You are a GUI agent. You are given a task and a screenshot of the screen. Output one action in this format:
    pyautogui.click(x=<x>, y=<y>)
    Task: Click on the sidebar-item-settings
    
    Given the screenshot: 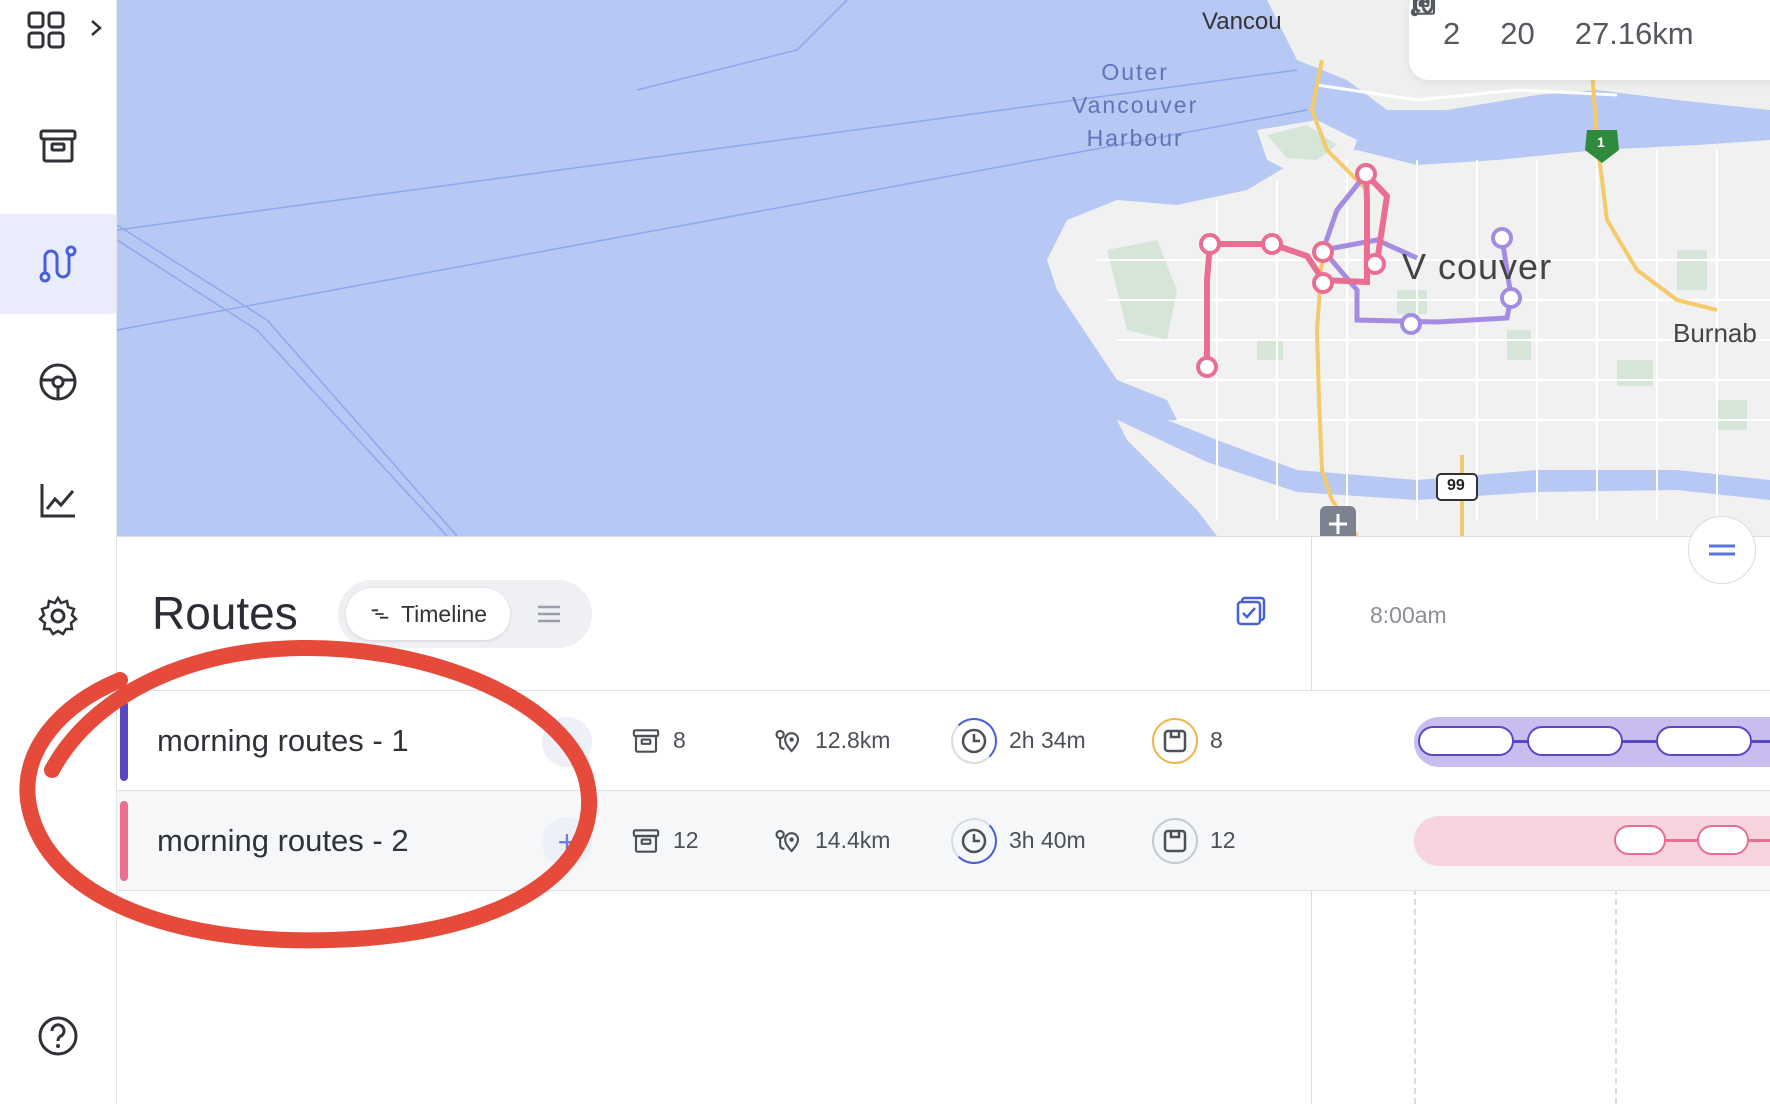 What is the action you would take?
    pyautogui.click(x=58, y=616)
    